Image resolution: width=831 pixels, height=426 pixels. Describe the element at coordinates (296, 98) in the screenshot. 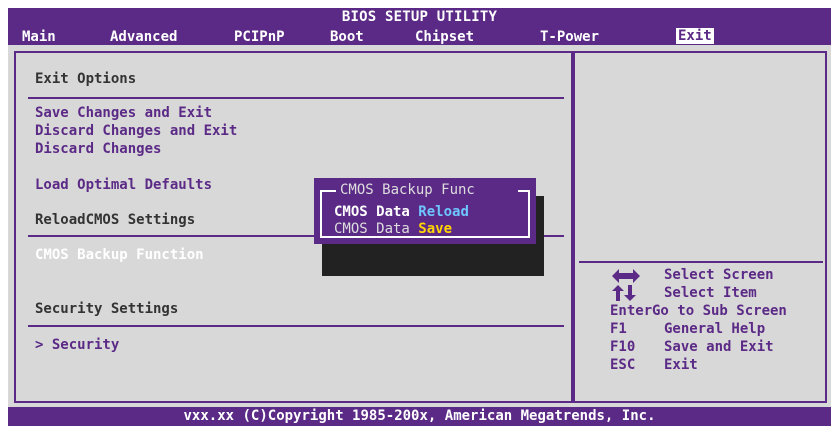

I see `header-separator` at that location.